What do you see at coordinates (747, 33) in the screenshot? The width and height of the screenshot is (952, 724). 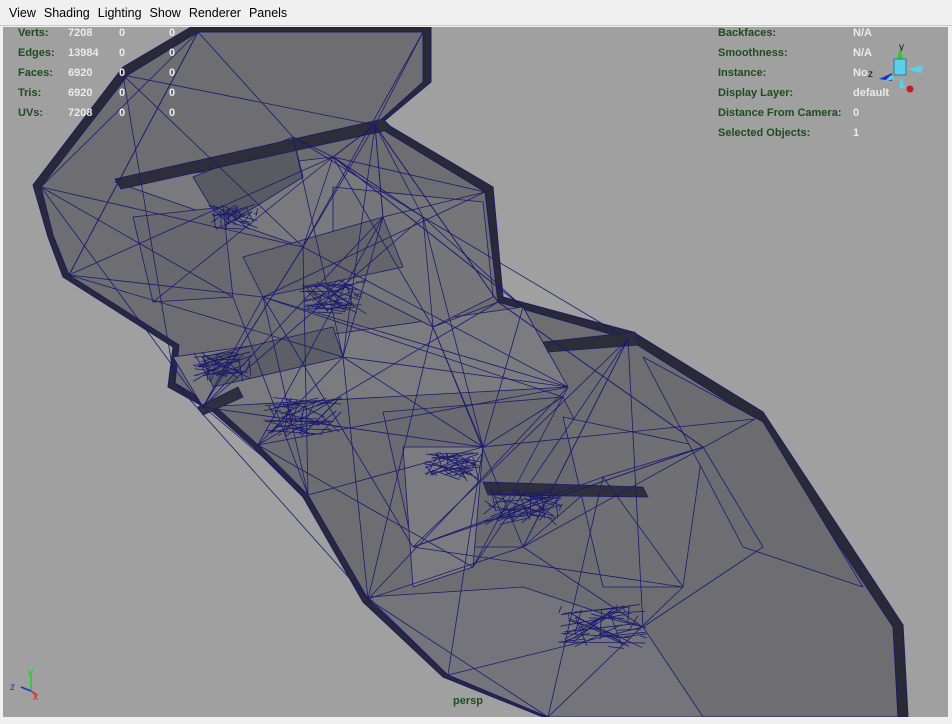 I see `hud-label: Backfaces:` at bounding box center [747, 33].